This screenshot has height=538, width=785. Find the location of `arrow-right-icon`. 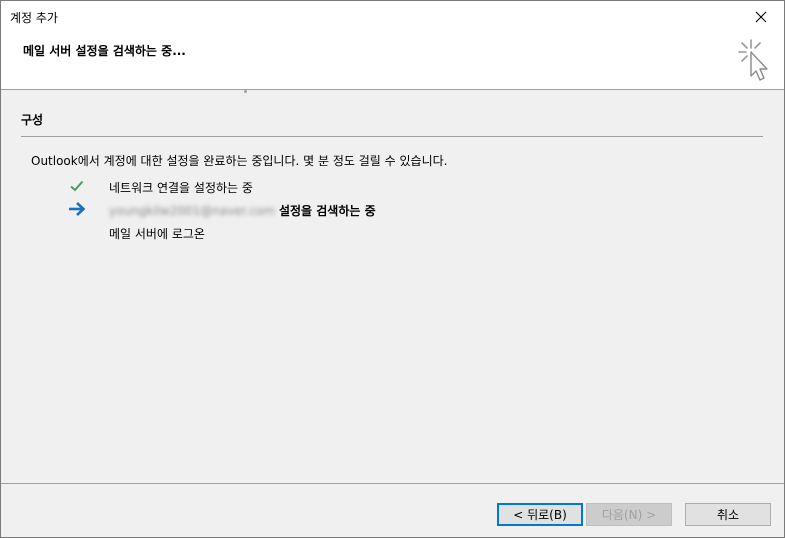

arrow-right-icon is located at coordinates (77, 209).